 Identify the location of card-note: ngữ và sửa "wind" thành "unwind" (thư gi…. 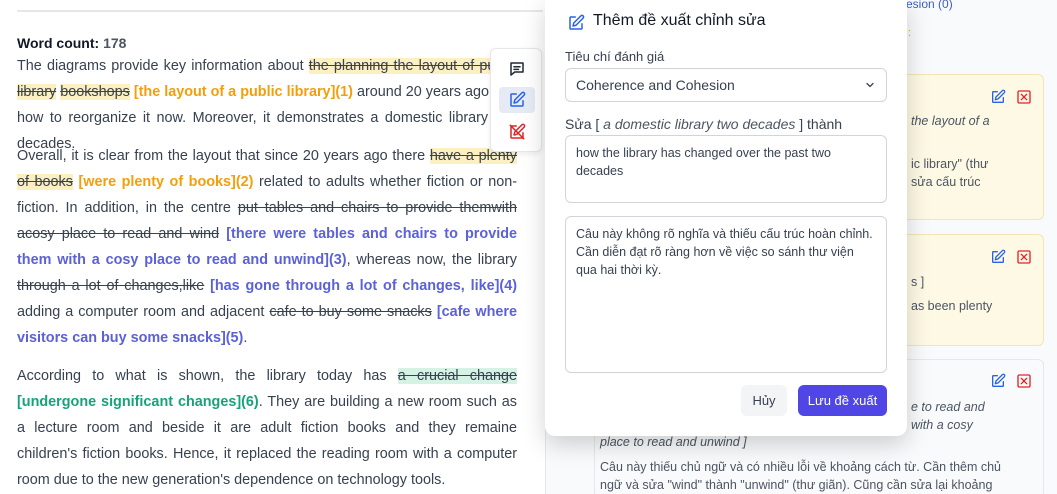
(796, 485).